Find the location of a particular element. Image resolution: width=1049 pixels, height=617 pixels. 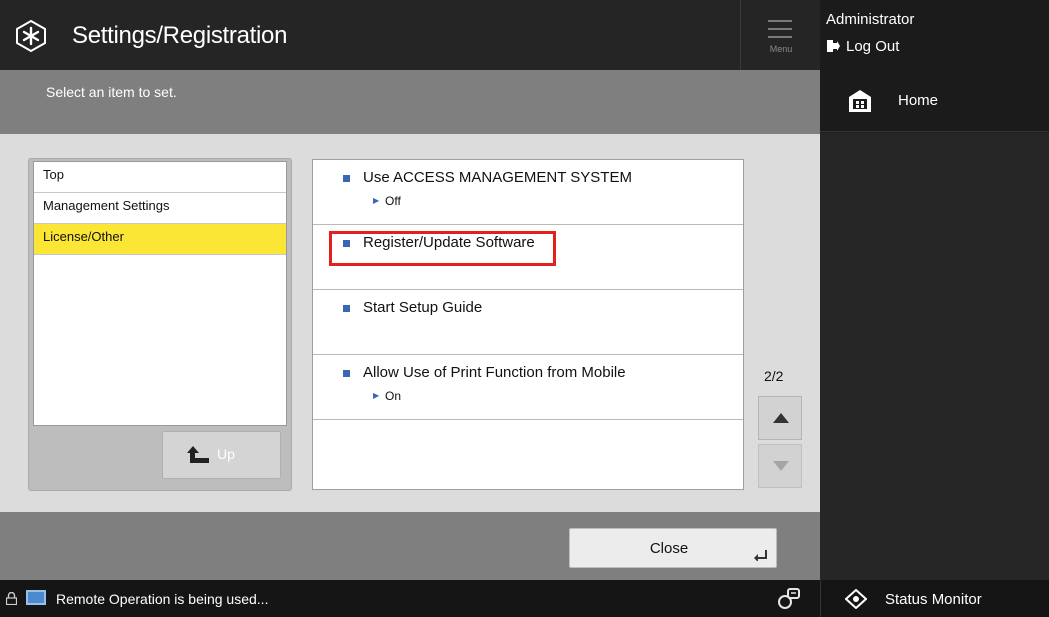

setting-item-start-setup-guide: Start Setup Guide is located at coordinates (528, 322).